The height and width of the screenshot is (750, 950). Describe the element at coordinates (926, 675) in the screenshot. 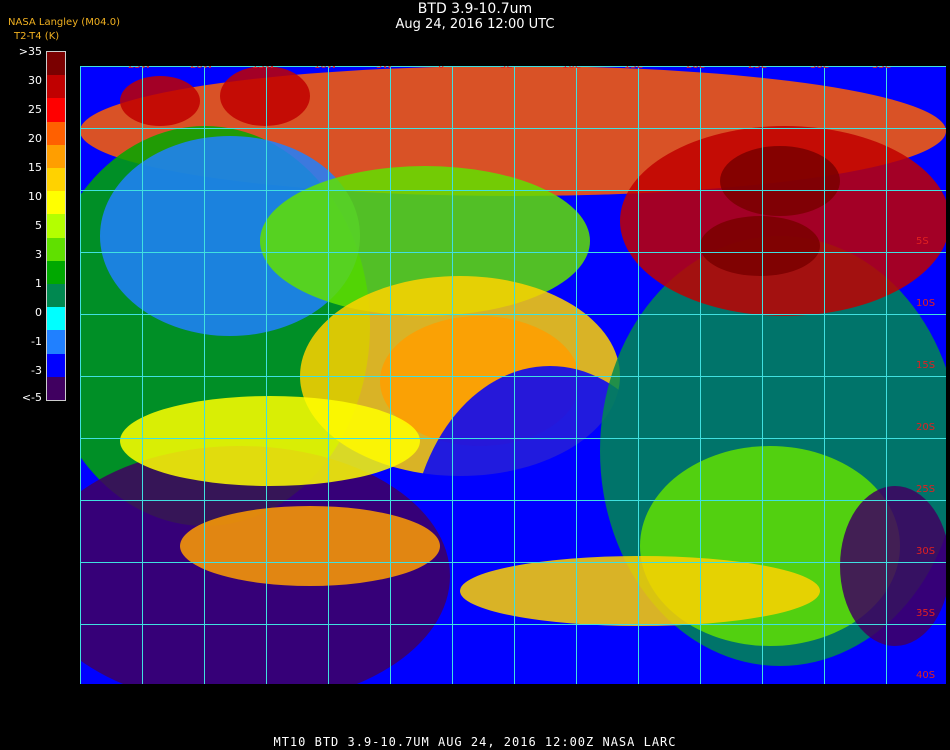

I see `latitude-label: 40S` at that location.